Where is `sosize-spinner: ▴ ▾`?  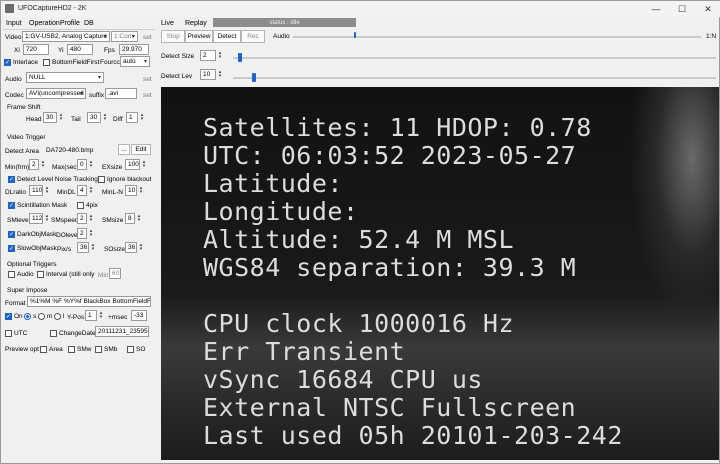
sosize-spinner: ▴ ▾ is located at coordinates (141, 247).